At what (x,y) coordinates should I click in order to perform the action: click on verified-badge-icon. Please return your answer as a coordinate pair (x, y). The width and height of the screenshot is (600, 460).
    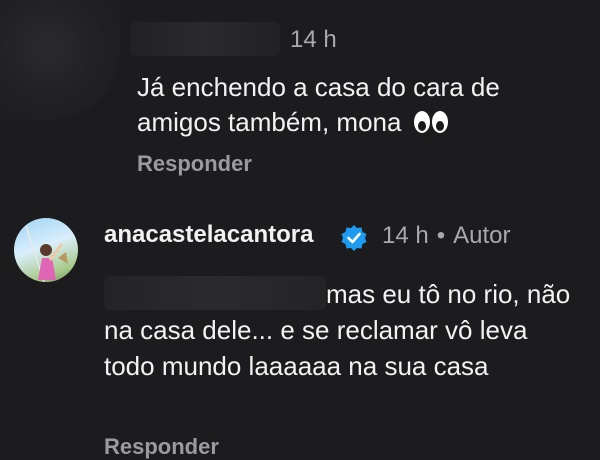
    Looking at the image, I should click on (354, 238).